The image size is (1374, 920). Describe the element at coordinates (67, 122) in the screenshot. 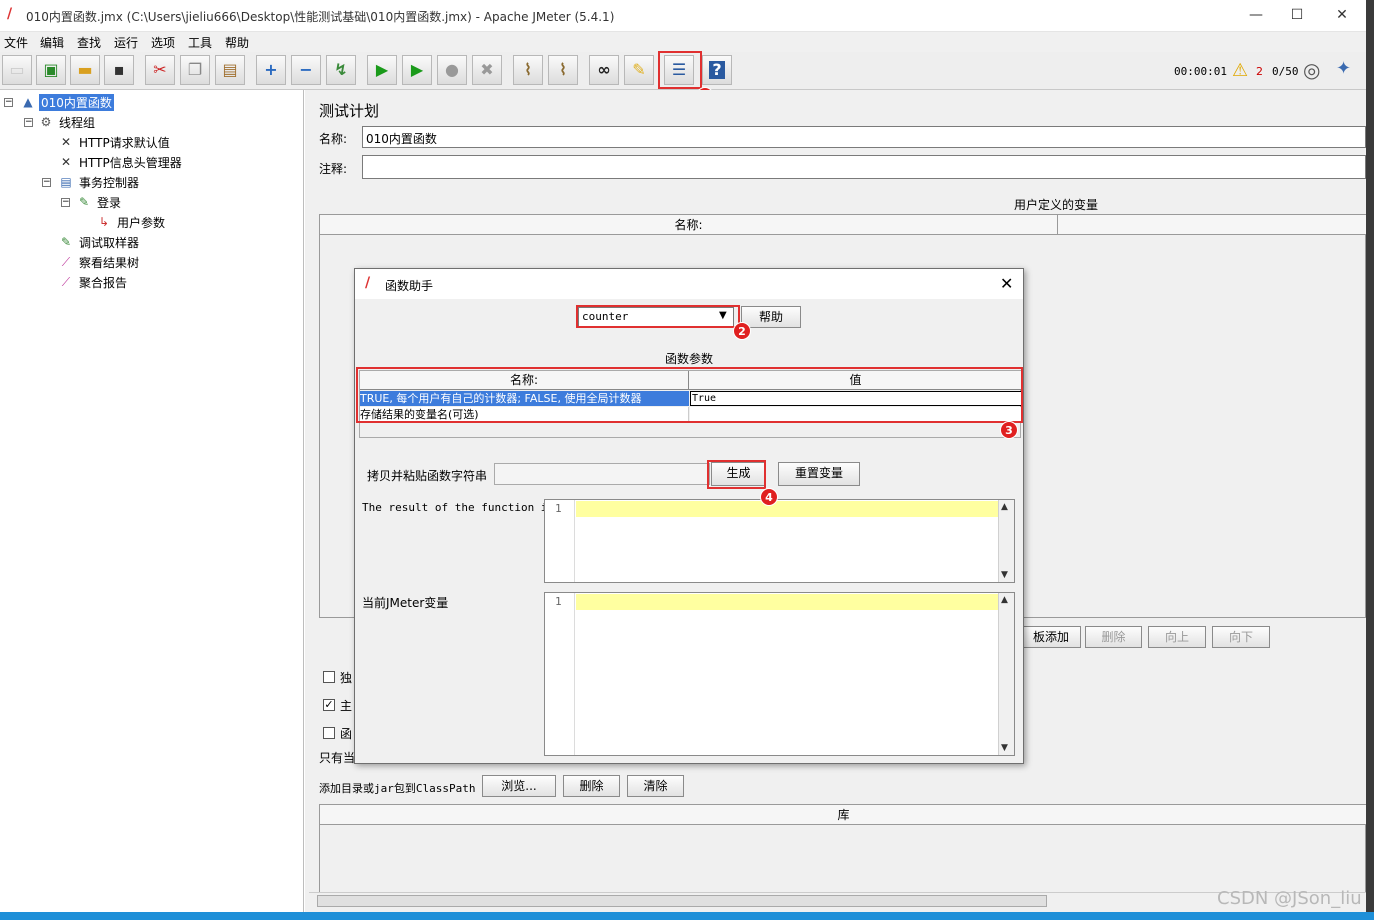

I see `tree-node-thread-group: ⚙ 线程组` at that location.